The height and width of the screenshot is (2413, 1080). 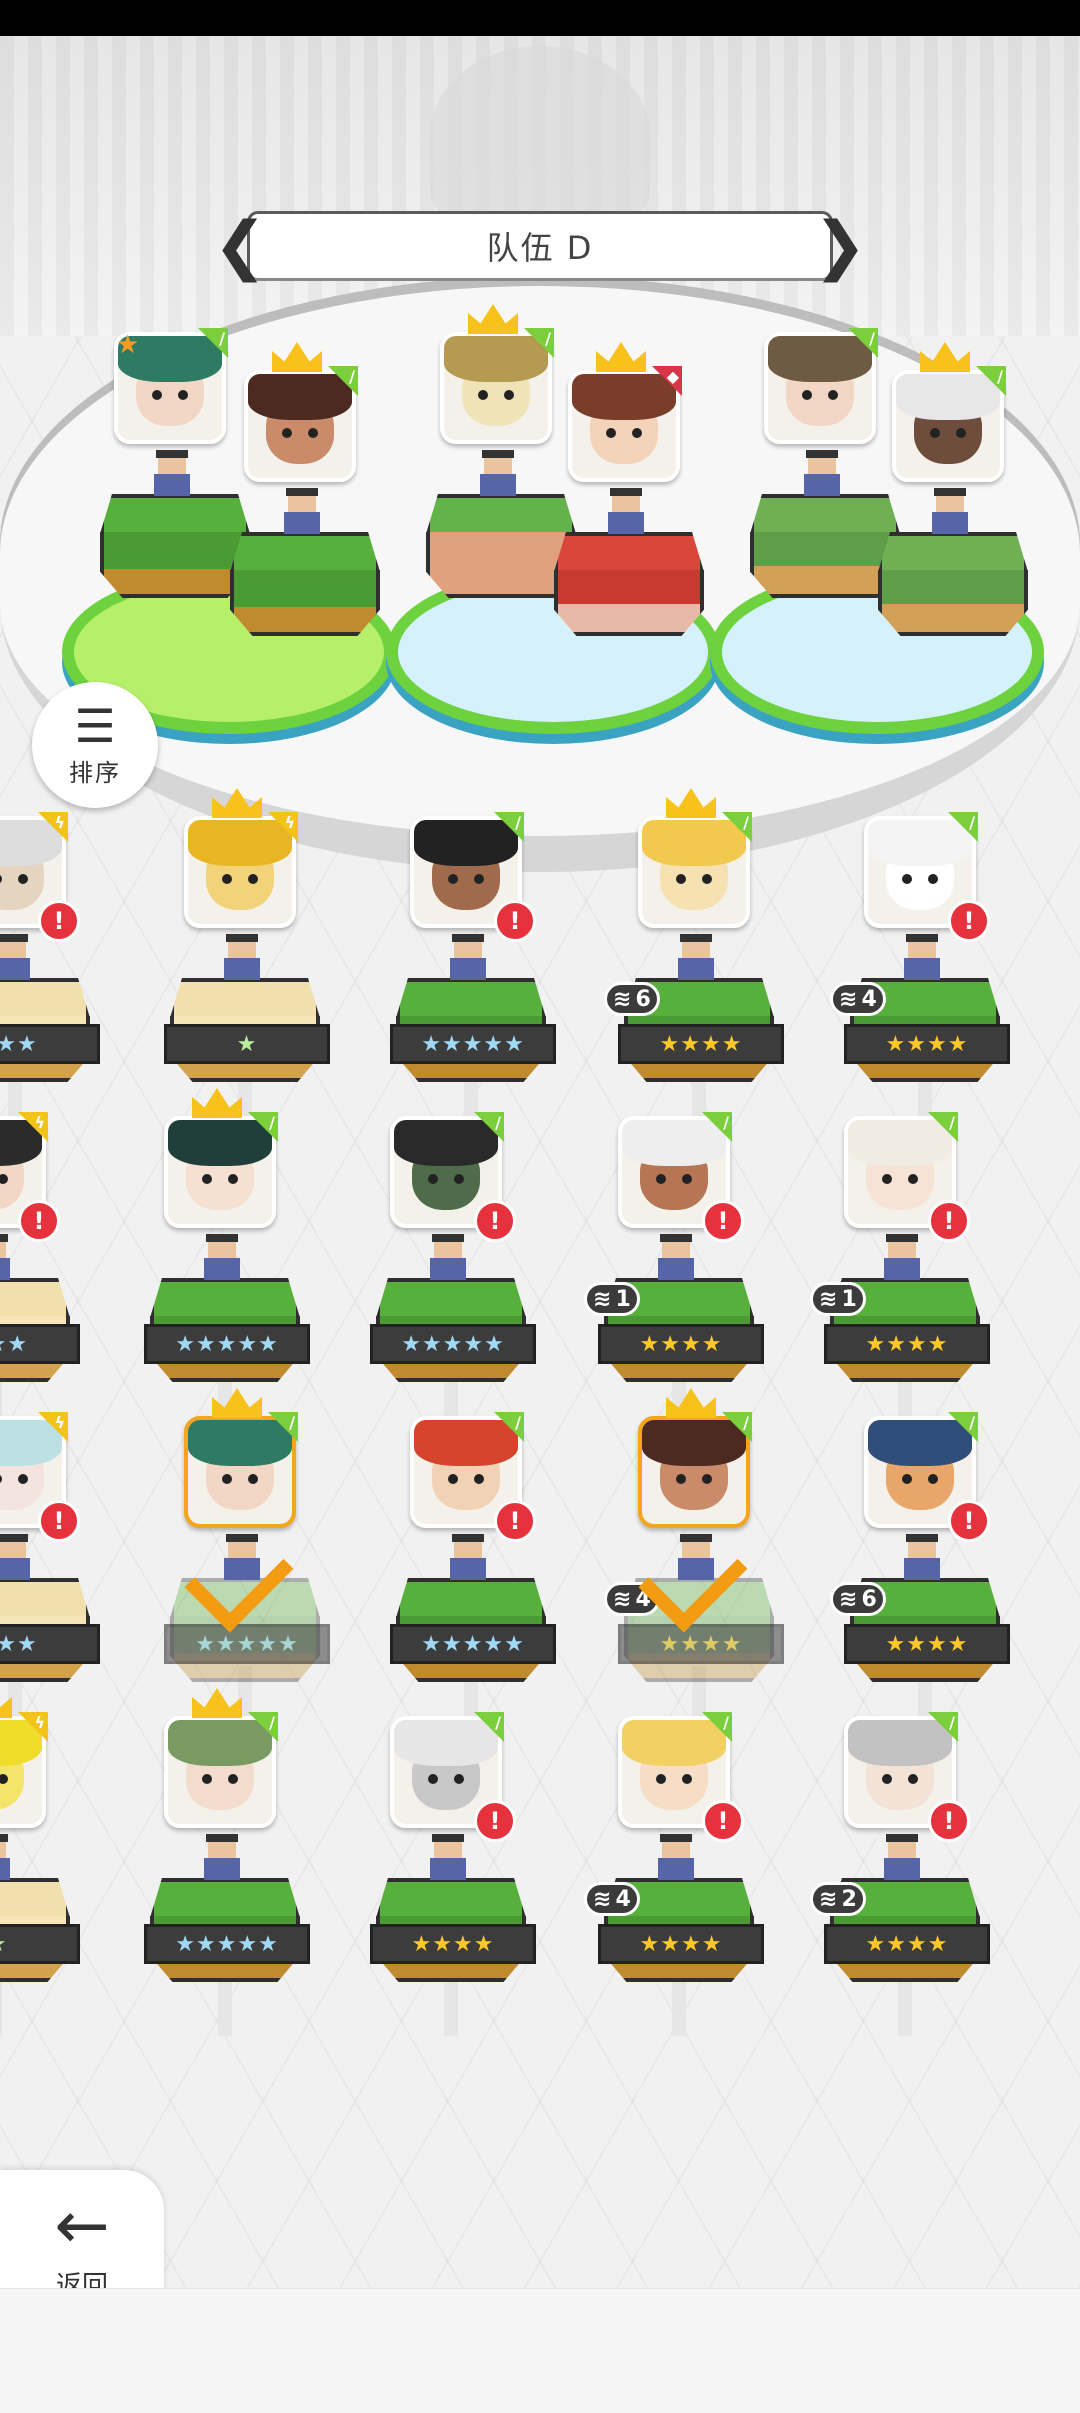 What do you see at coordinates (869, 1599) in the screenshot?
I see `level-number: 6` at bounding box center [869, 1599].